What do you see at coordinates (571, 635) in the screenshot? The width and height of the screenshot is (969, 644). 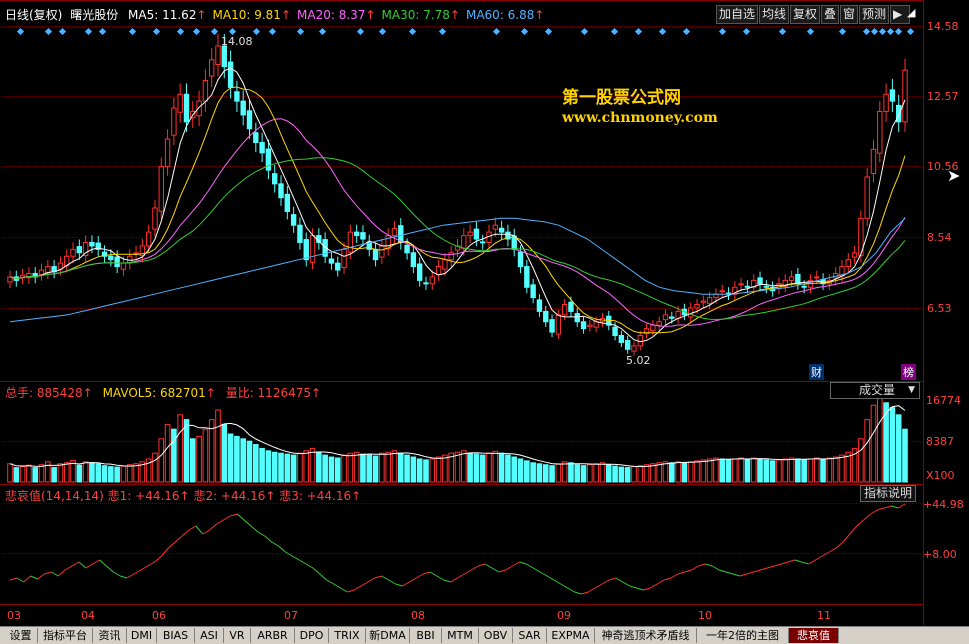 I see `tab-15: EXPMA` at bounding box center [571, 635].